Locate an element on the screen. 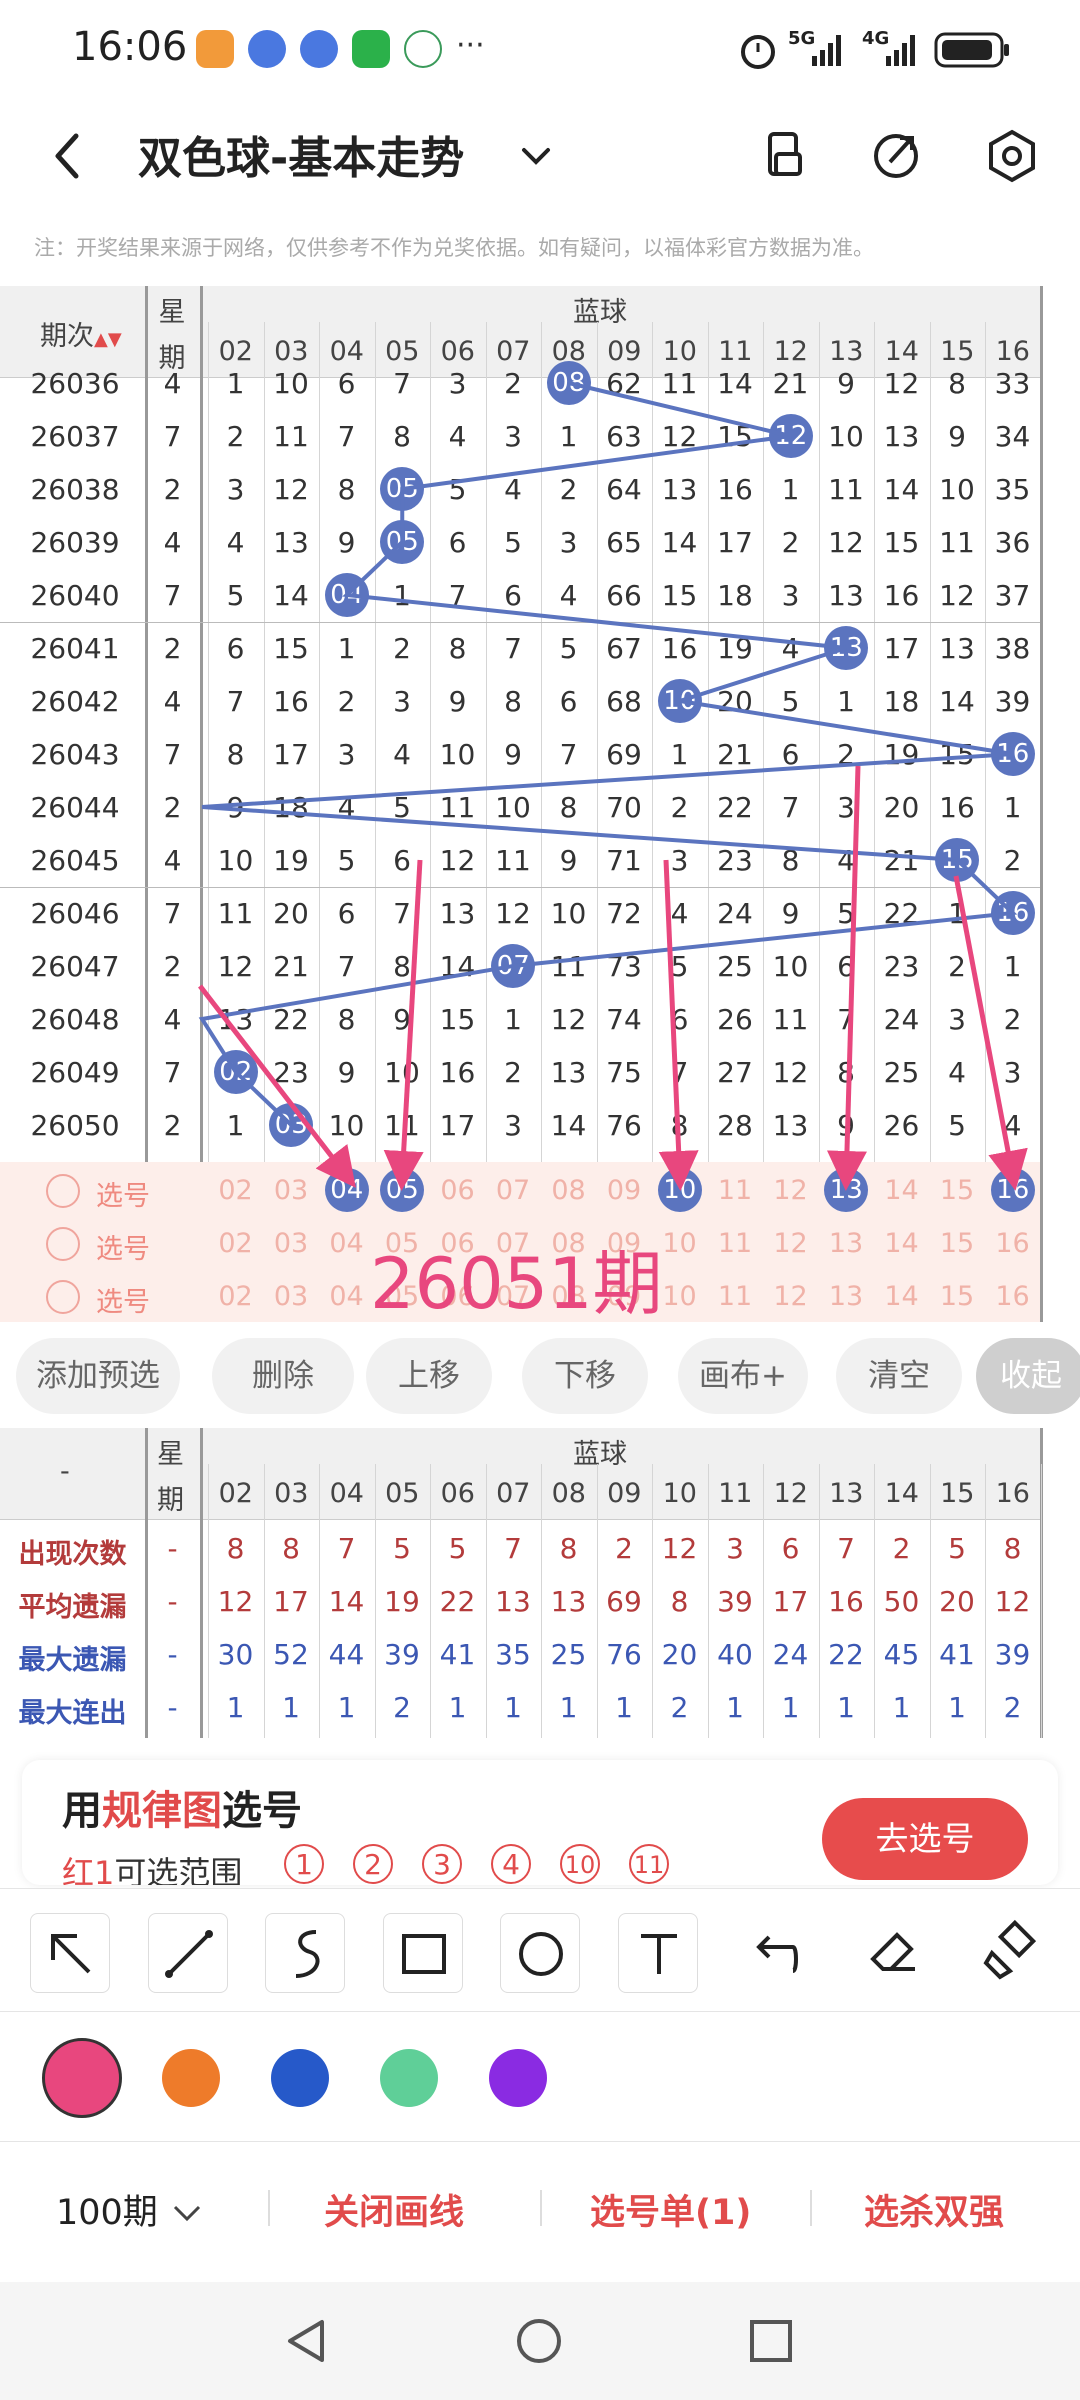 The width and height of the screenshot is (1080, 2400). nav-recents-icon is located at coordinates (771, 2341).